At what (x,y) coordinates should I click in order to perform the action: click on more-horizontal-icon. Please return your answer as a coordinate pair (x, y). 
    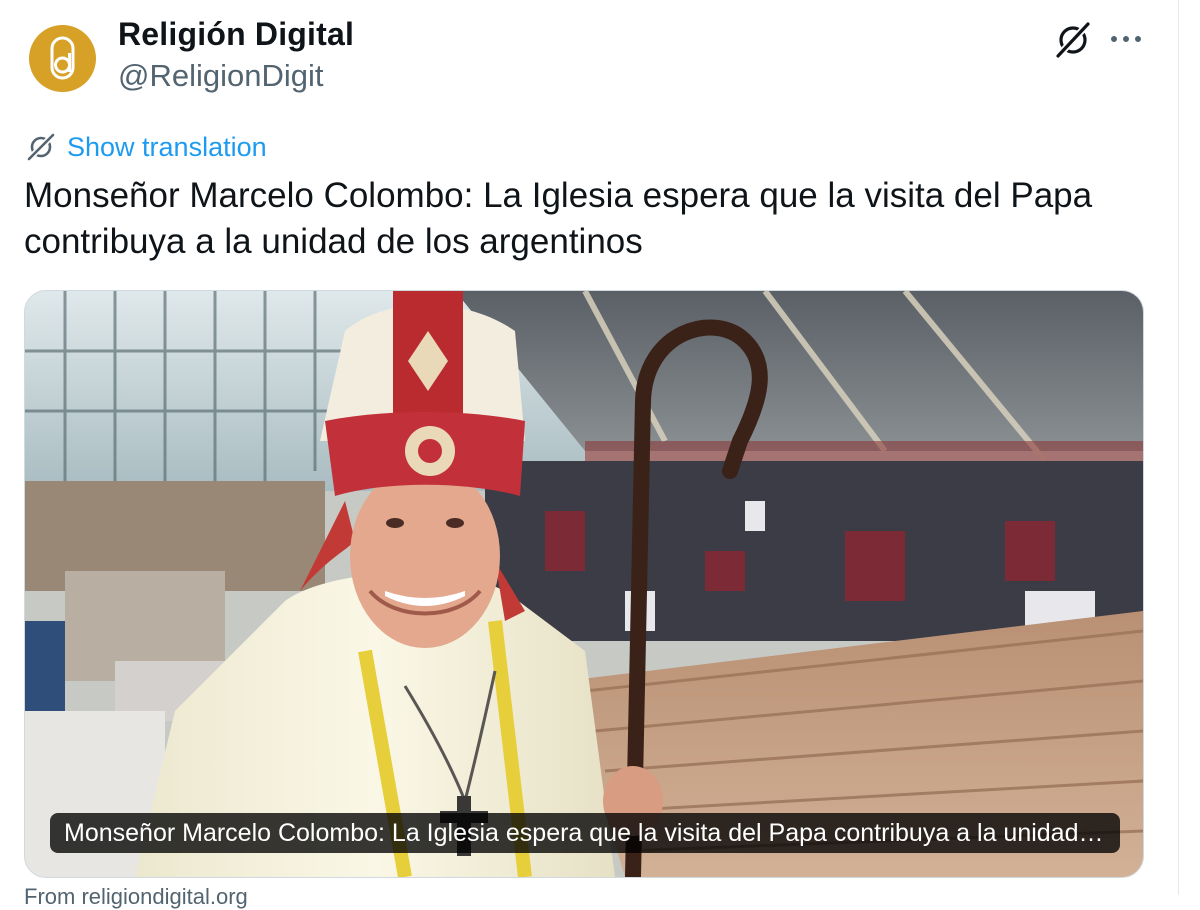
    Looking at the image, I should click on (1126, 39).